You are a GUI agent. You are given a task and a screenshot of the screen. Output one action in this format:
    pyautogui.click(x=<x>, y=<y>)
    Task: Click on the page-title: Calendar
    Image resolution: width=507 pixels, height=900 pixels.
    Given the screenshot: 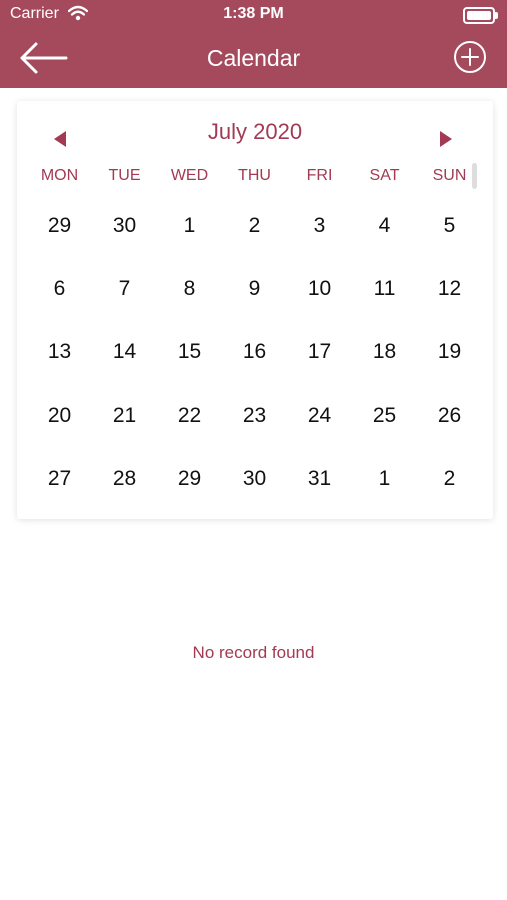 What is the action you would take?
    pyautogui.click(x=253, y=58)
    